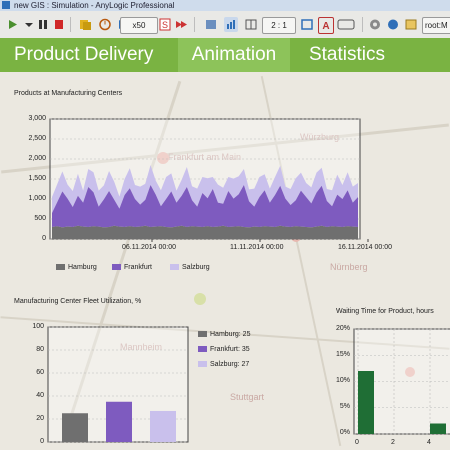 The width and height of the screenshot is (450, 450). Describe the element at coordinates (393, 442) in the screenshot. I see `x-tick-label: 2` at that location.